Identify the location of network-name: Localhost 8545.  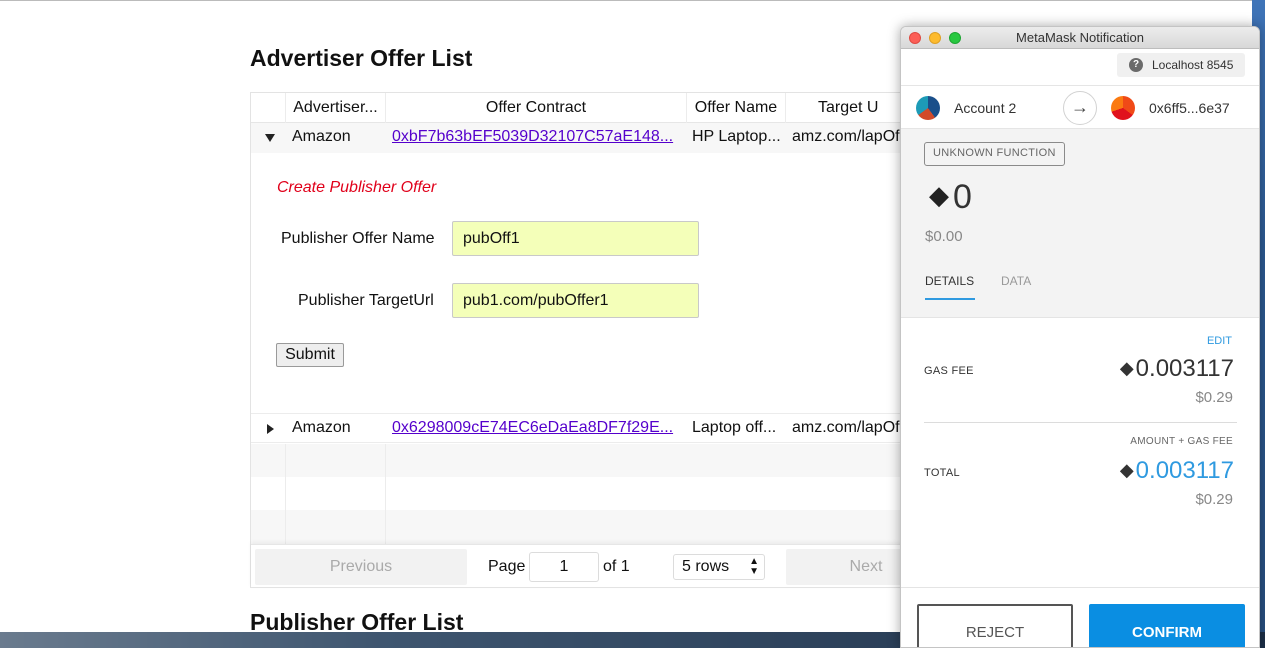
(1193, 65).